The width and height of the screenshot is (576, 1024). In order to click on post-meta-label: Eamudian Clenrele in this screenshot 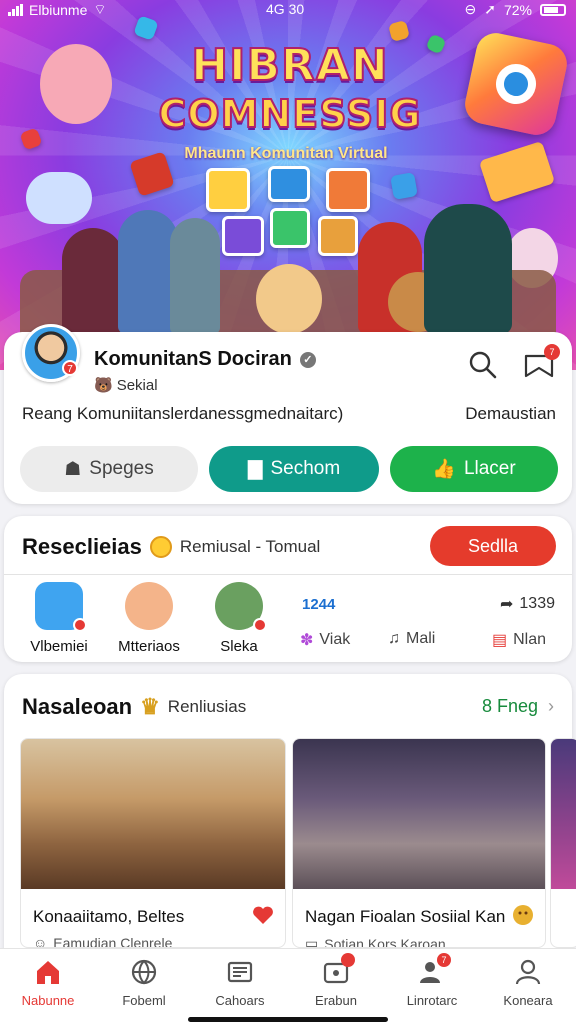, I will do `click(113, 941)`.